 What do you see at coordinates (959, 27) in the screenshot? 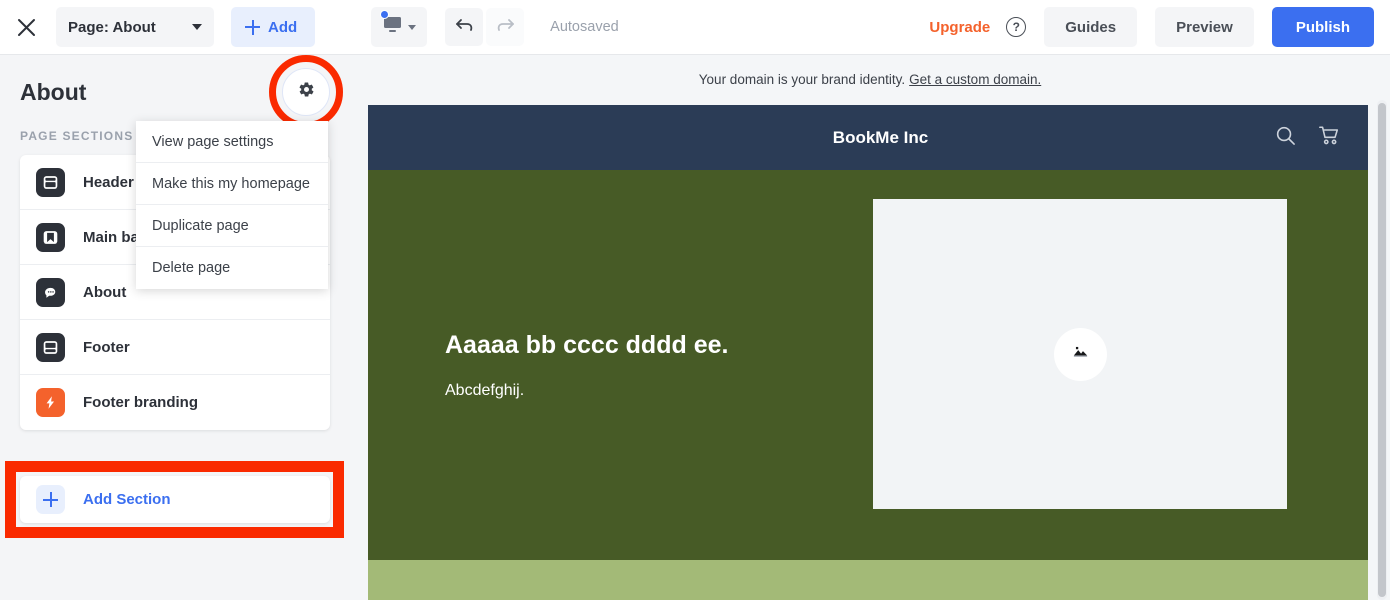
I see `upgrade-link: Upgrade` at bounding box center [959, 27].